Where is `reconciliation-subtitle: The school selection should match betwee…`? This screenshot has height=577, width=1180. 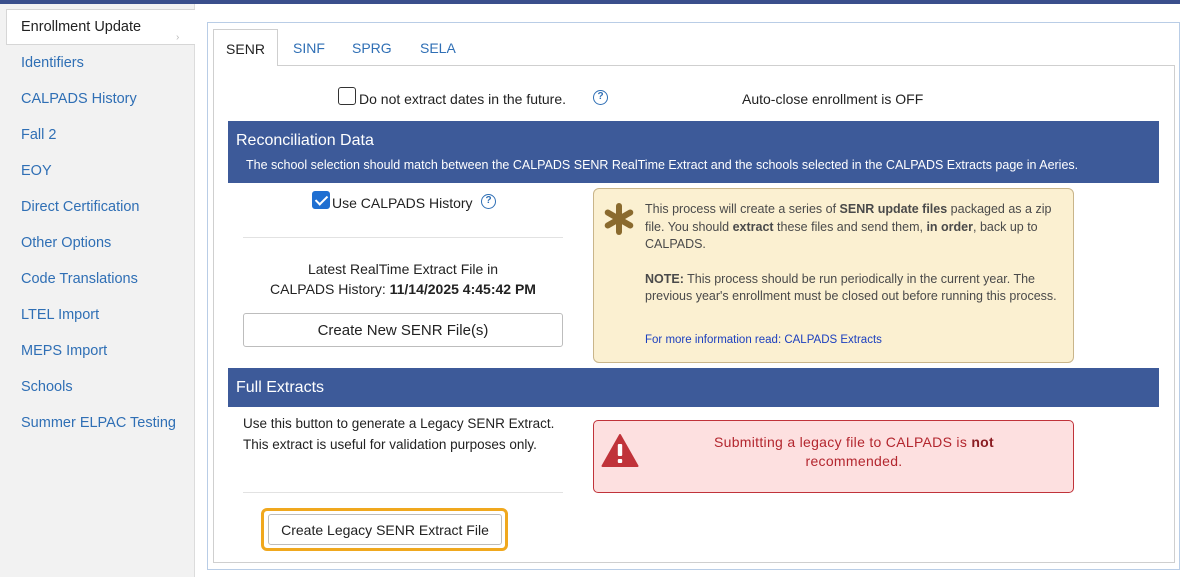
reconciliation-subtitle: The school selection should match betwee… is located at coordinates (662, 165).